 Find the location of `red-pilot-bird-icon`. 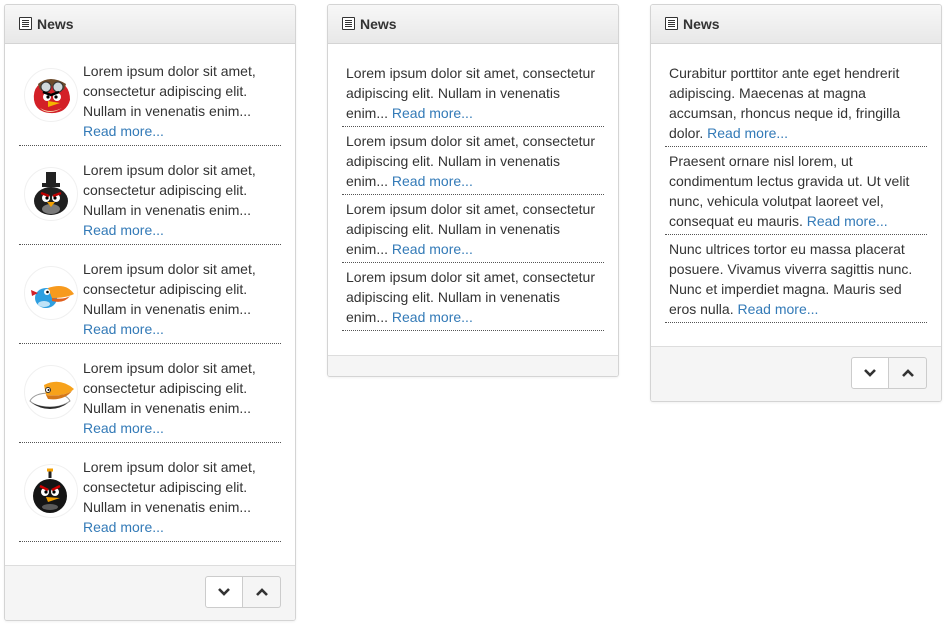

red-pilot-bird-icon is located at coordinates (51, 95).